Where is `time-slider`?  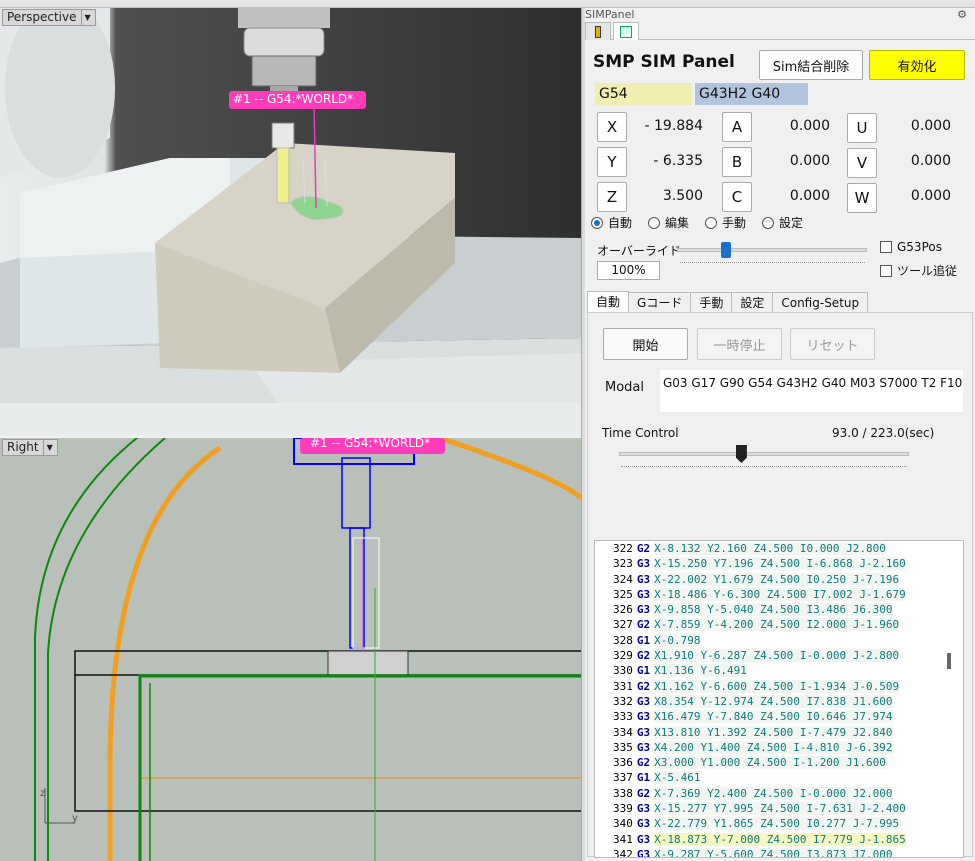 time-slider is located at coordinates (764, 454).